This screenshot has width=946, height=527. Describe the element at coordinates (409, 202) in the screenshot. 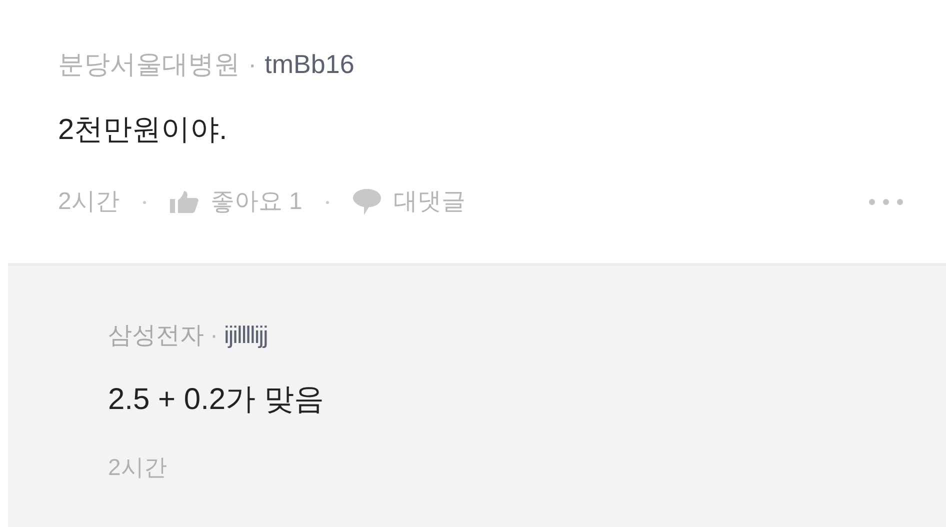

I see `reply-button: 대댓글` at that location.